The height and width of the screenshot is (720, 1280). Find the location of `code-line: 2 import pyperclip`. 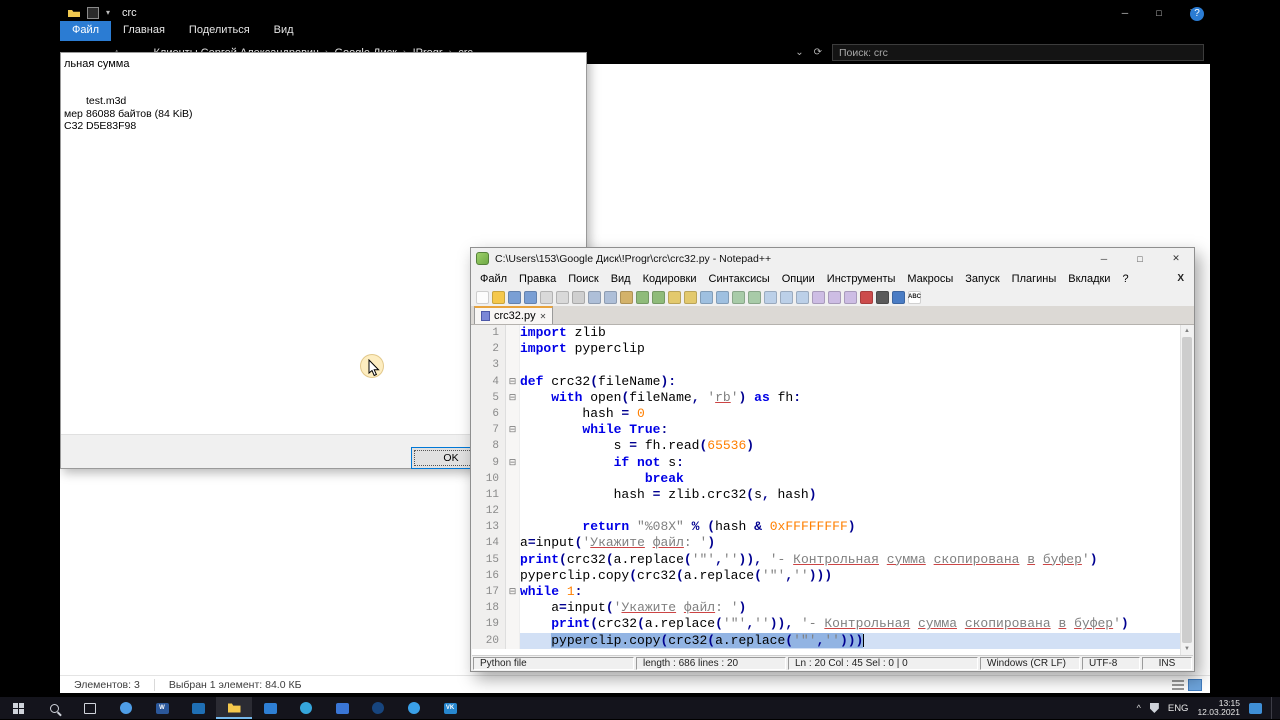

code-line: 2 import pyperclip is located at coordinates (826, 349).